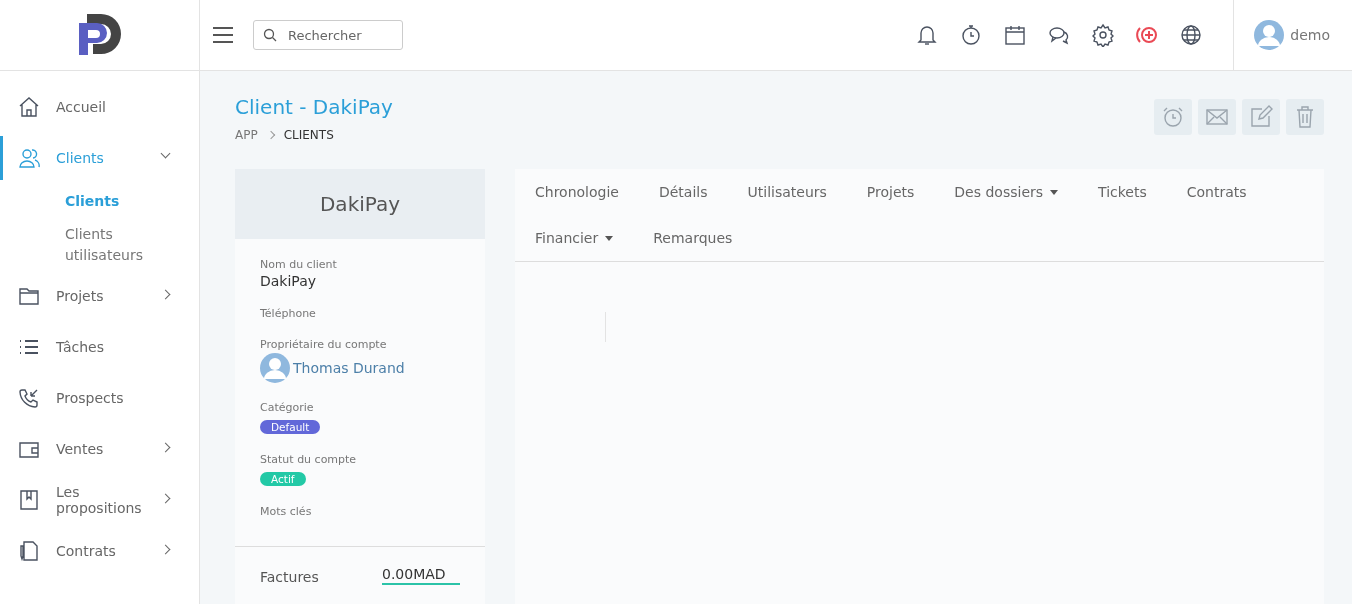 This screenshot has height=604, width=1352. I want to click on sidebar-item: Tâches, so click(99, 347).